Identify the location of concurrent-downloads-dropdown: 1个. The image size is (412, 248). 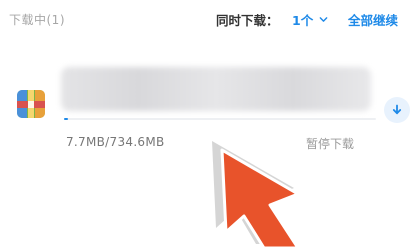
(310, 19).